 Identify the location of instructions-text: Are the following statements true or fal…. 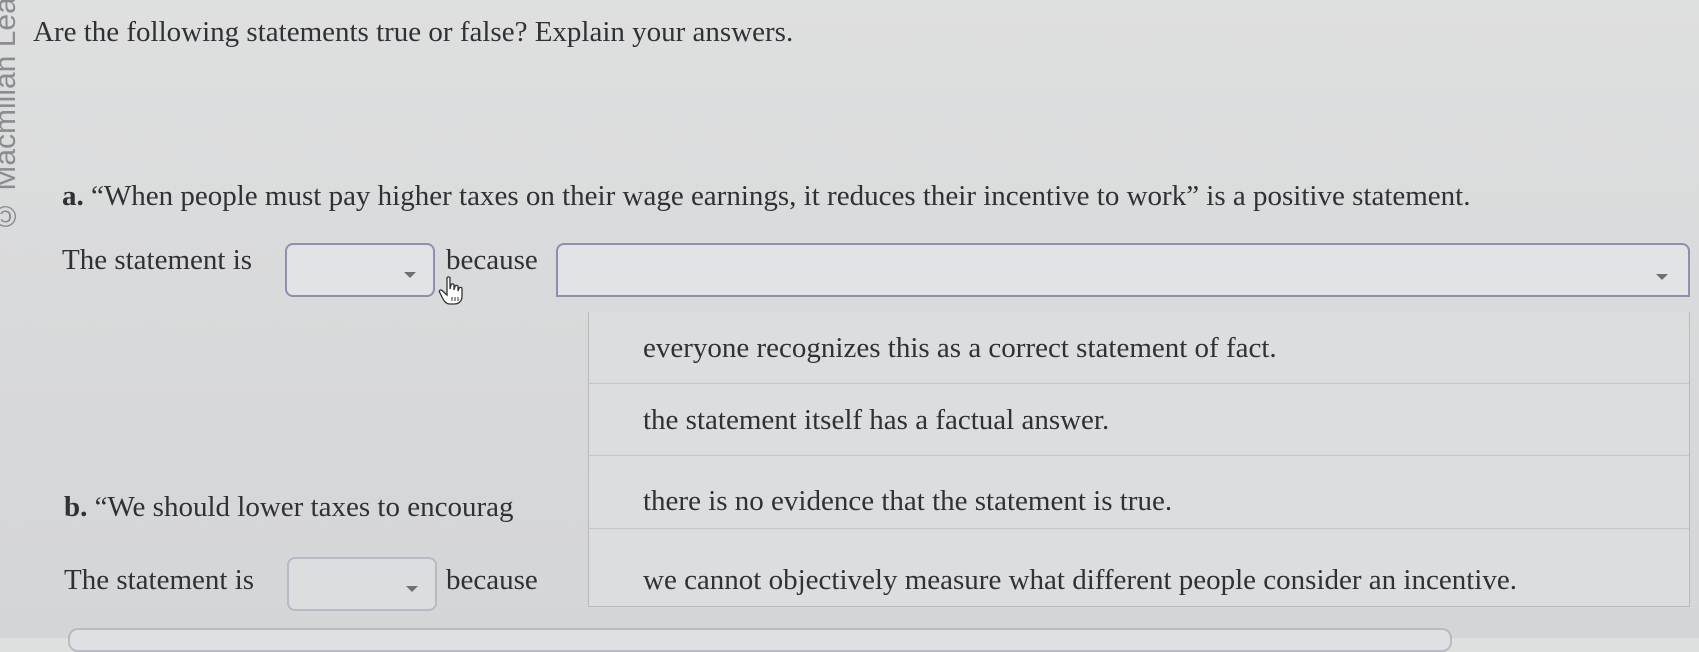
(413, 32).